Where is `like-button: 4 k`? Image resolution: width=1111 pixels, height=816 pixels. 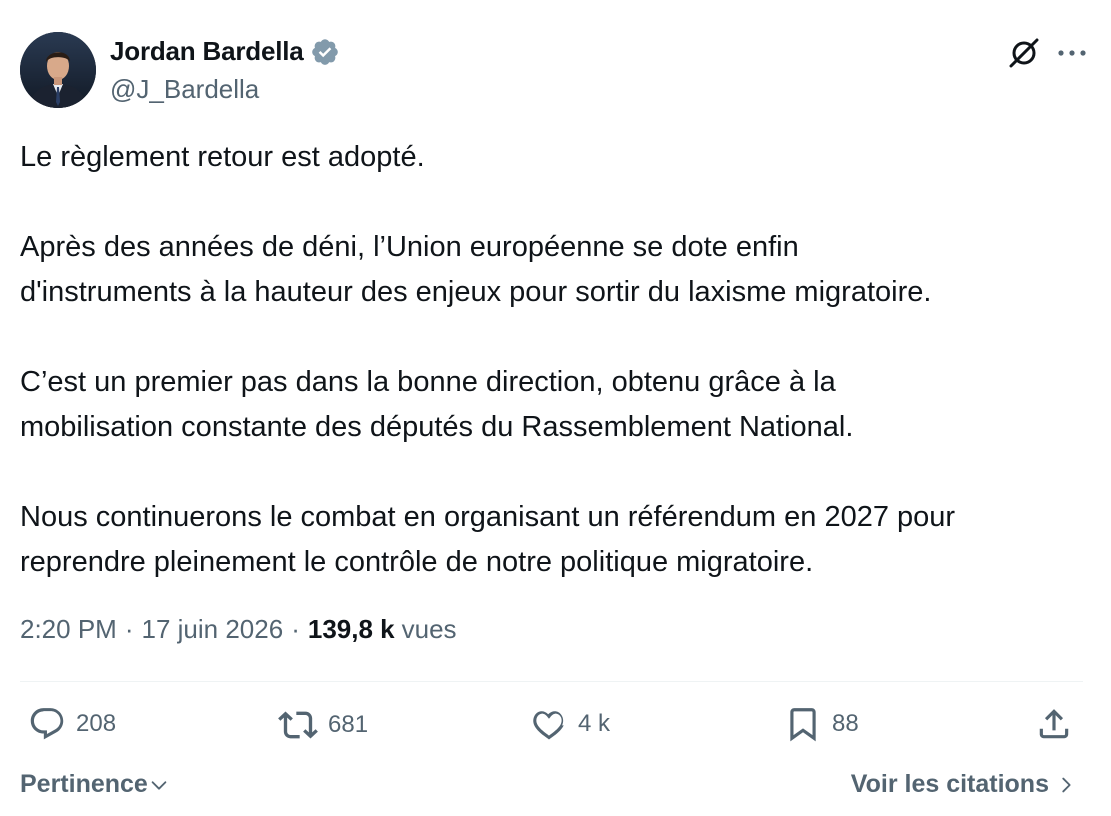 like-button: 4 k is located at coordinates (570, 724).